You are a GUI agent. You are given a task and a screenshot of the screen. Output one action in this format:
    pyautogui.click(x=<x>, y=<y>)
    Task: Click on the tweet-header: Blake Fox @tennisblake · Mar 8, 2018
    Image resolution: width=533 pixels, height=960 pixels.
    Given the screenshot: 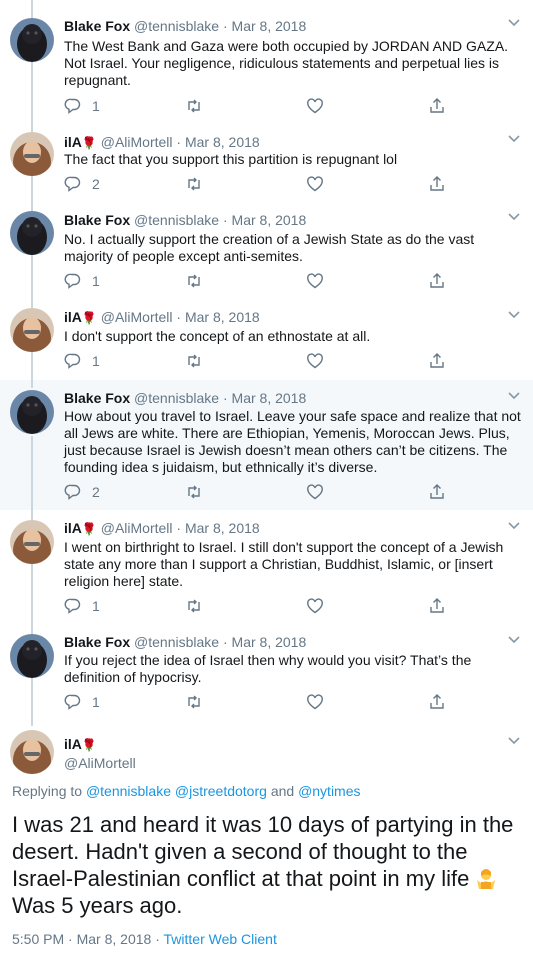 What is the action you would take?
    pyautogui.click(x=185, y=26)
    